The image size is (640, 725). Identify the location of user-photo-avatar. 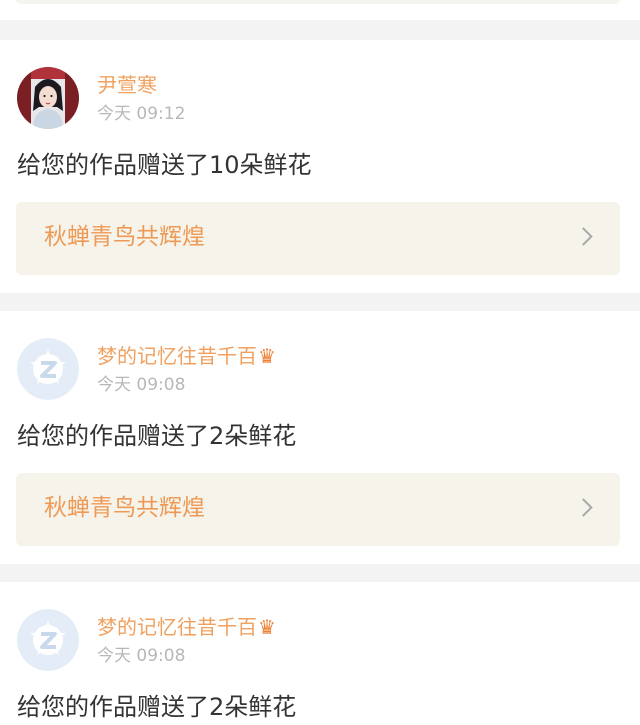
(48, 98).